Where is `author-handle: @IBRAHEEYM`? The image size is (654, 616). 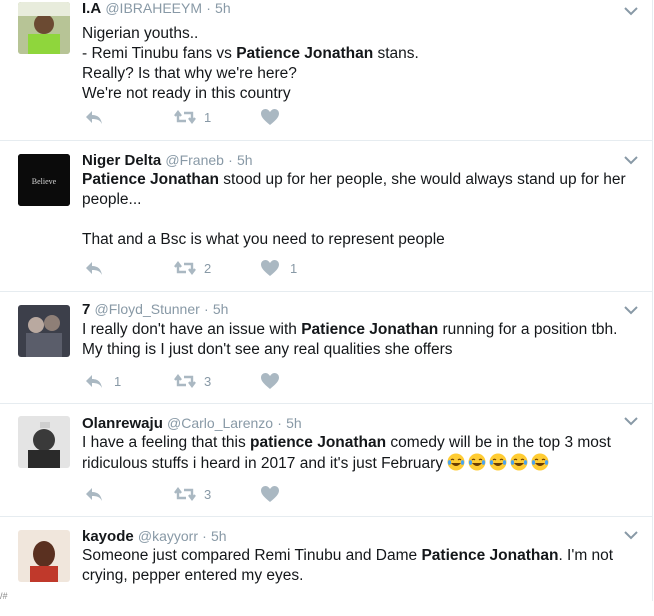 author-handle: @IBRAHEEYM is located at coordinates (153, 8).